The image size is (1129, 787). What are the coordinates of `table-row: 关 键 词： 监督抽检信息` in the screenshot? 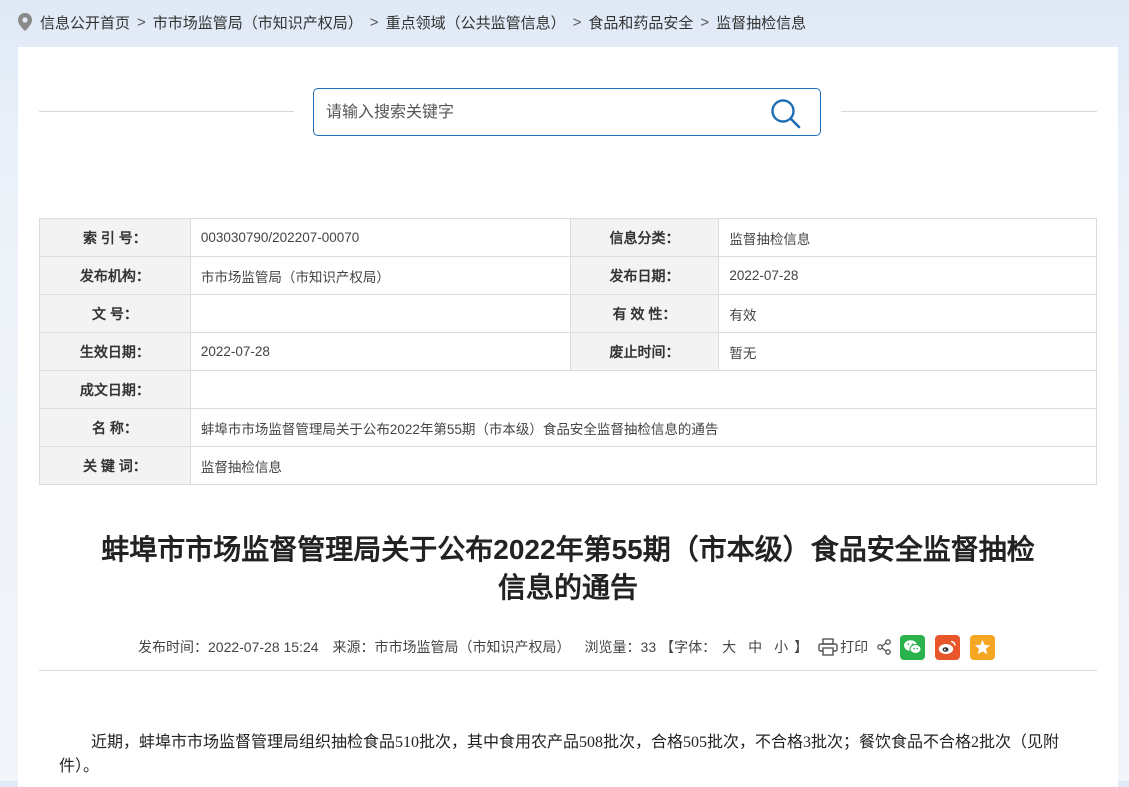 It's located at (568, 465).